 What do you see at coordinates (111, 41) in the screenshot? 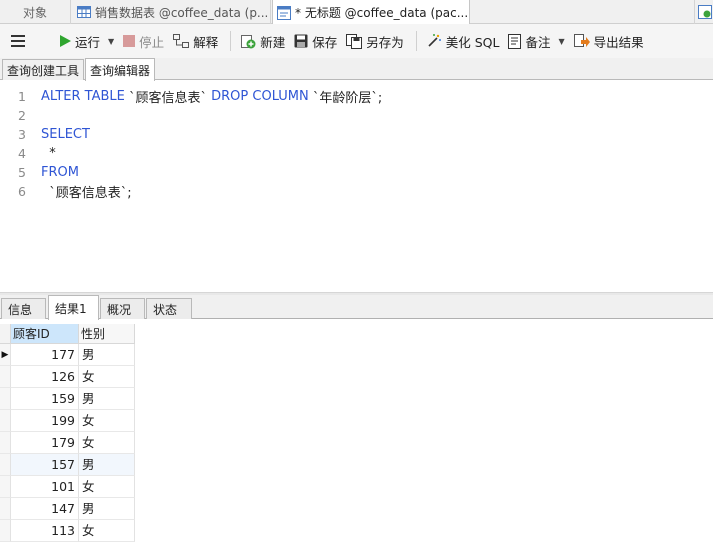
I see `run-dropdown-chevron-down-icon: ▼` at bounding box center [111, 41].